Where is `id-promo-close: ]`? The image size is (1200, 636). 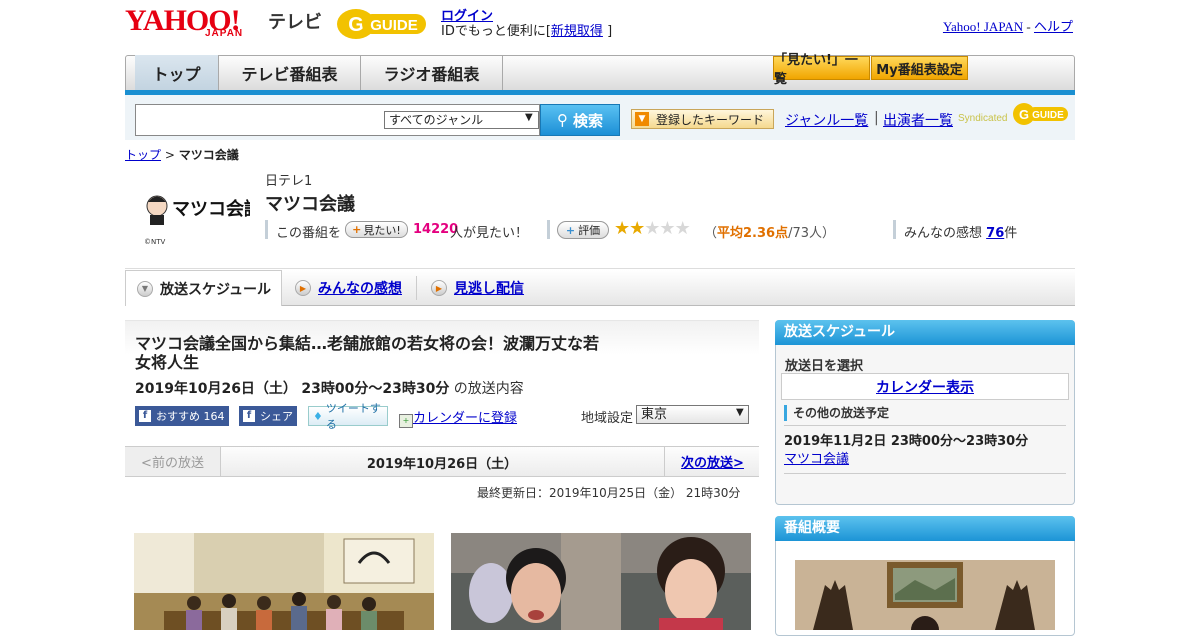
id-promo-close: ] is located at coordinates (610, 31).